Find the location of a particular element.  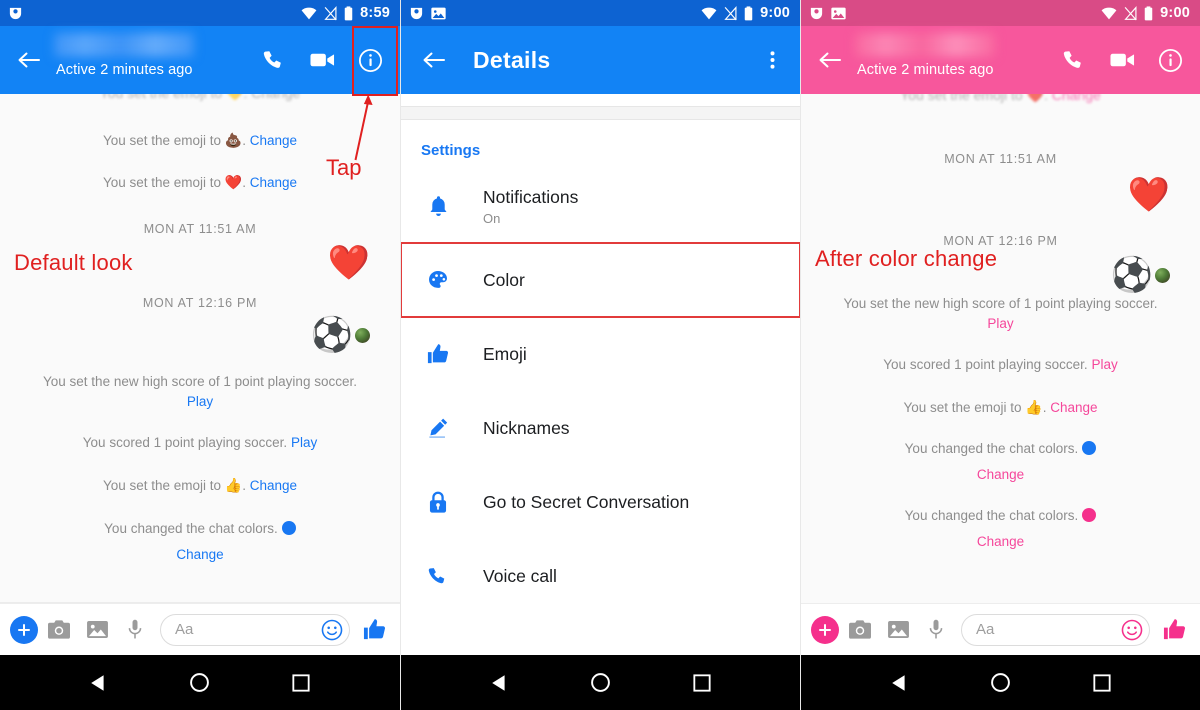

android-navbar-left is located at coordinates (200, 682).